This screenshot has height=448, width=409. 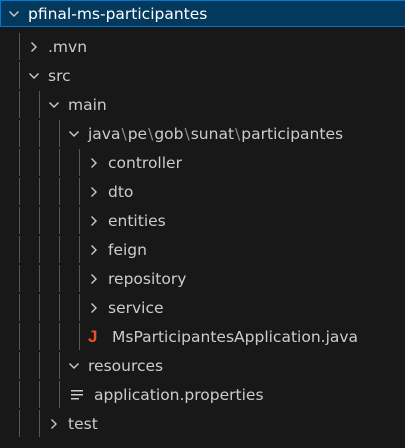 I want to click on tree-item-dto: dto, so click(x=202, y=191).